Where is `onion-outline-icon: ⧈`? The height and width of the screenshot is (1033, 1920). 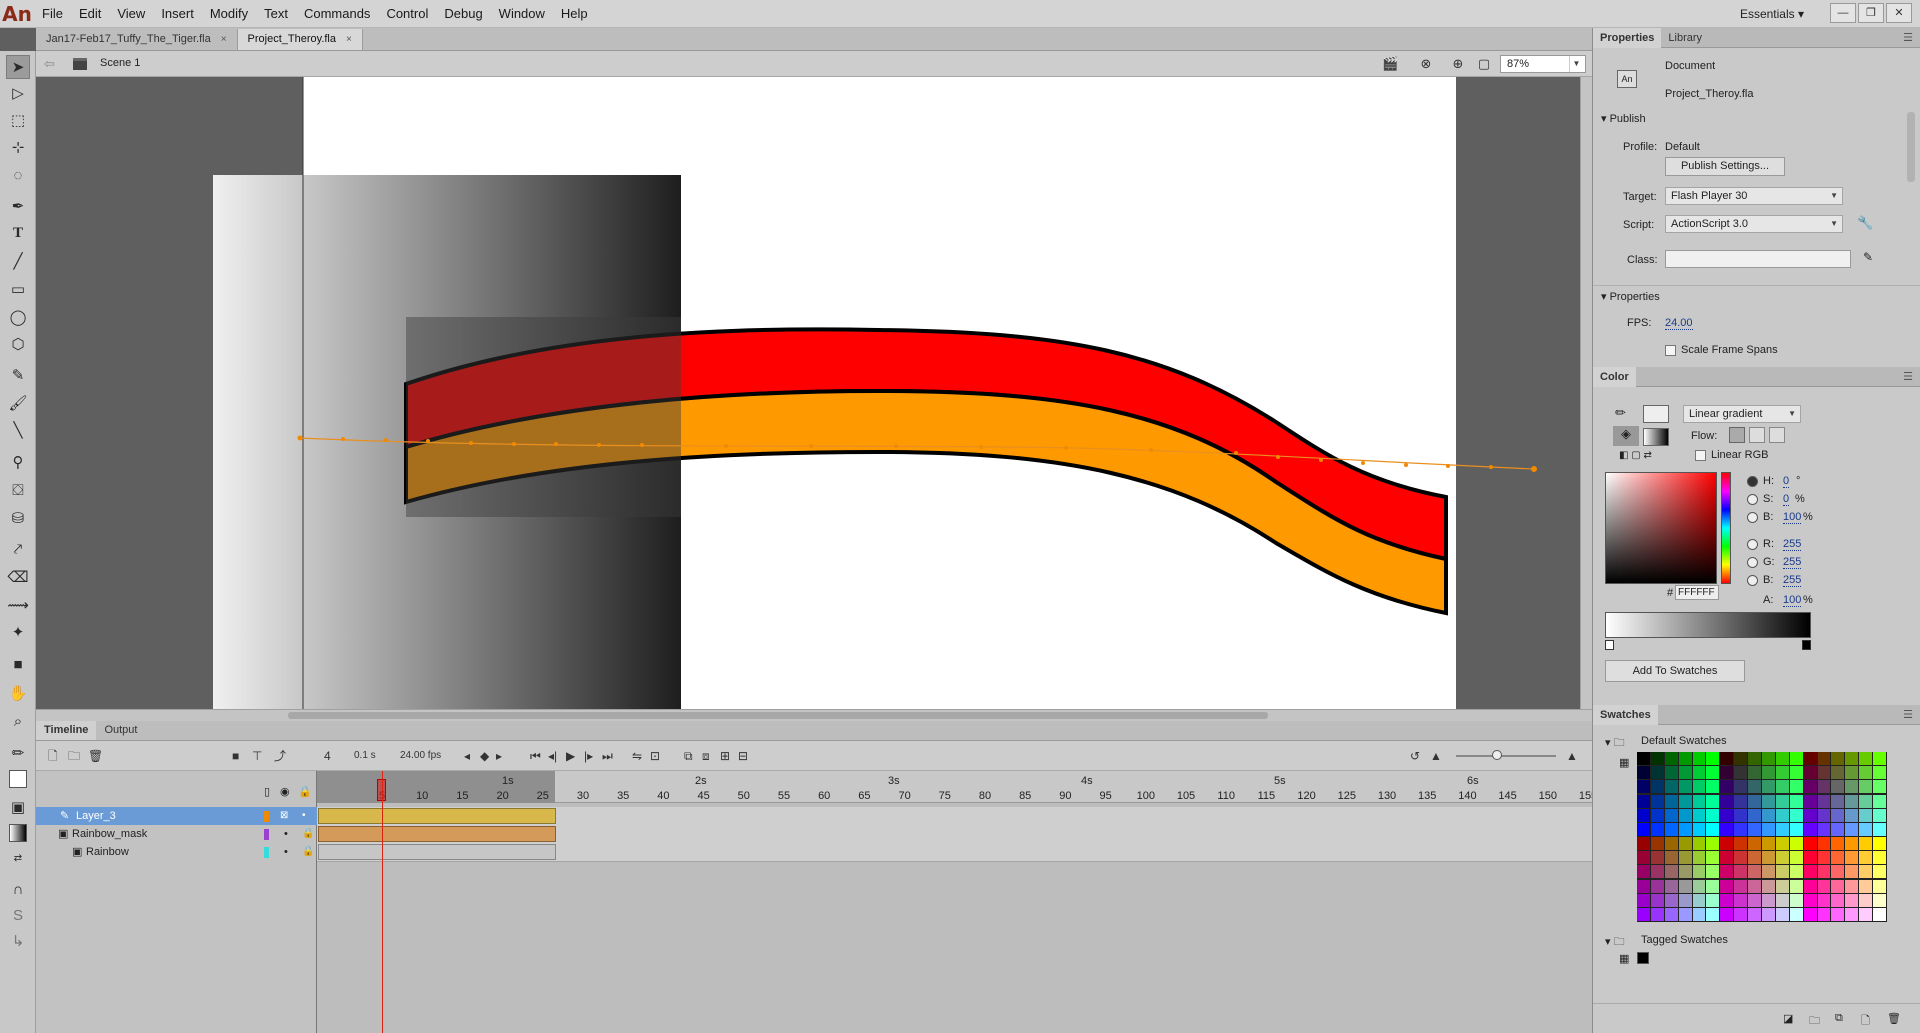 onion-outline-icon: ⧈ is located at coordinates (706, 756).